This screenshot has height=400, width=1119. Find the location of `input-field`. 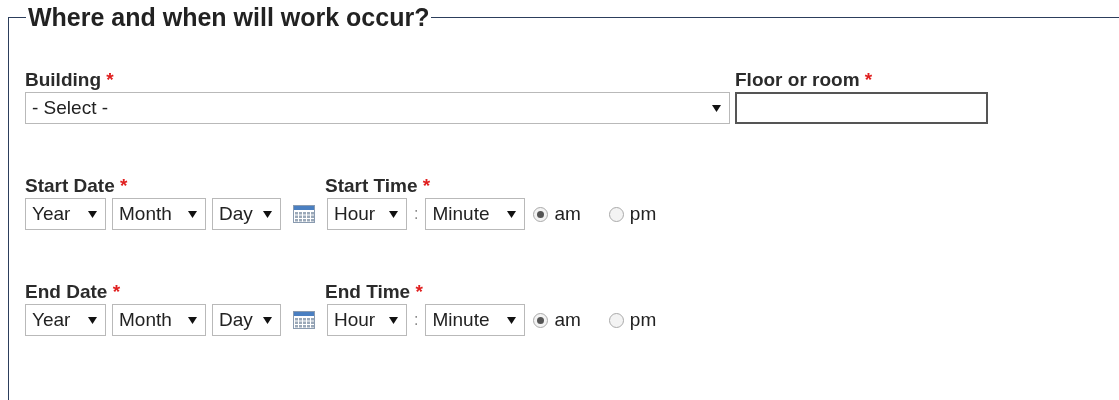

input-field is located at coordinates (861, 108).